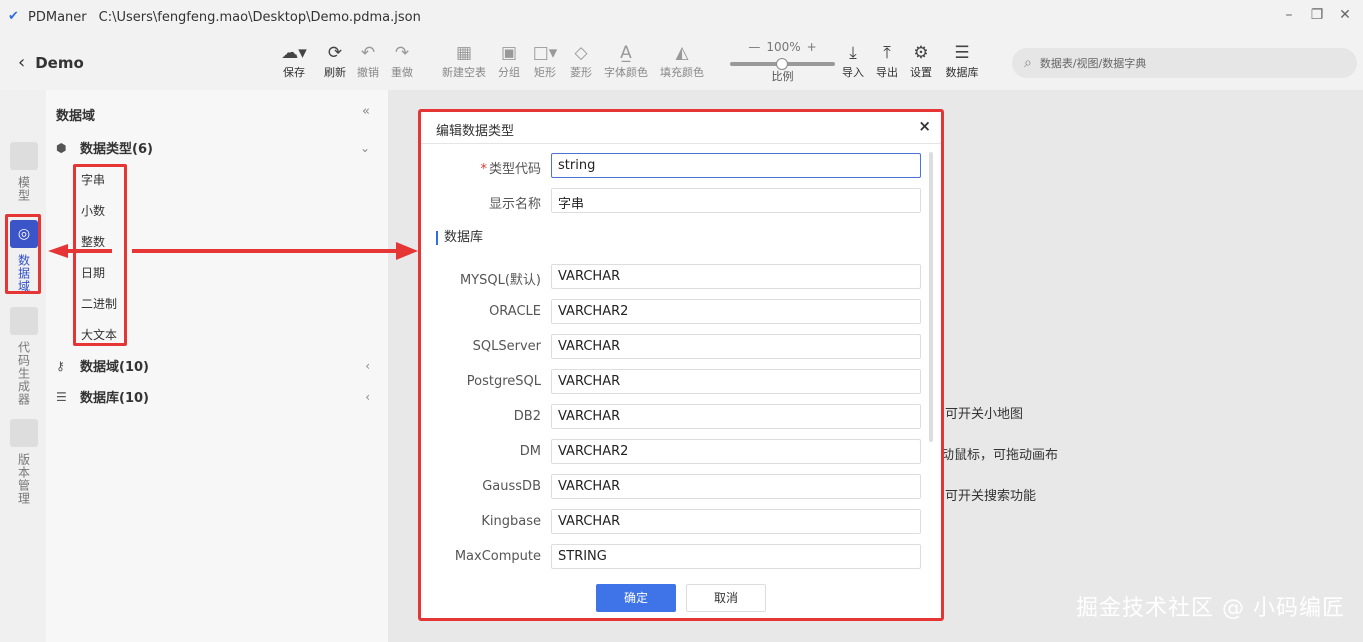 This screenshot has width=1363, height=642. I want to click on redo-label: 重做, so click(402, 72).